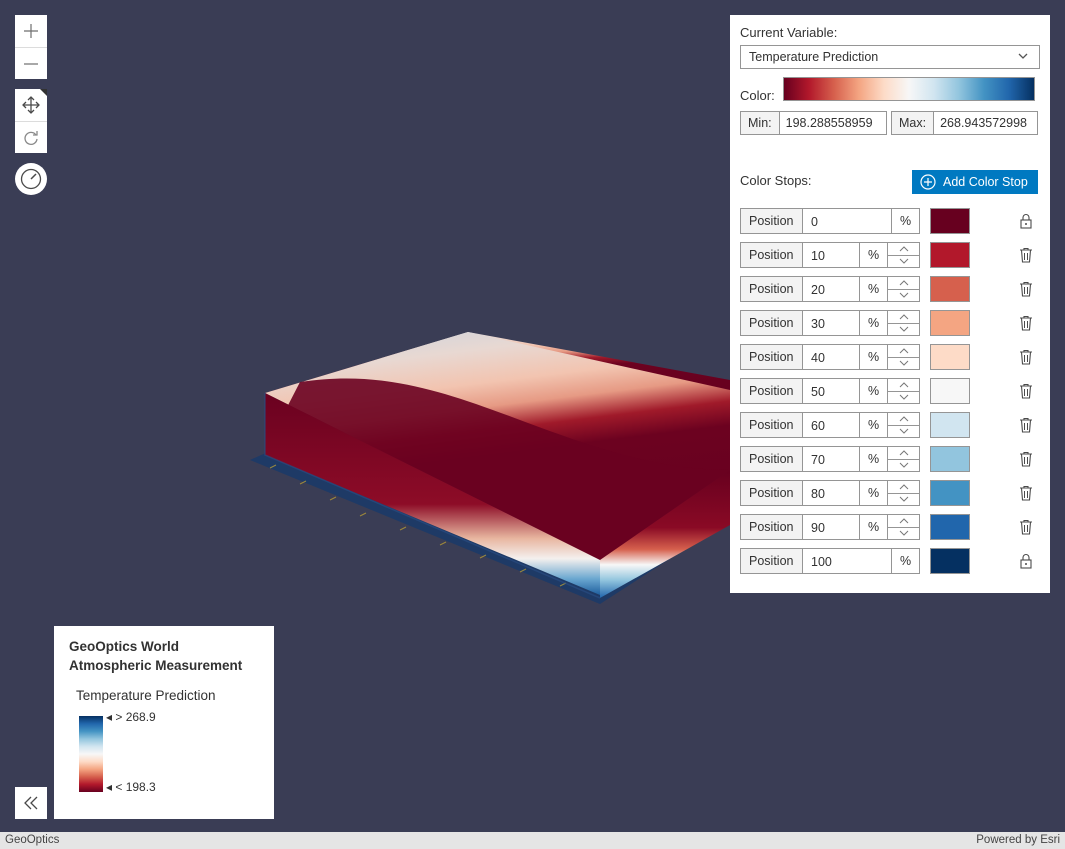  What do you see at coordinates (1018, 840) in the screenshot?
I see `powered-by-link: Powered by Esri` at bounding box center [1018, 840].